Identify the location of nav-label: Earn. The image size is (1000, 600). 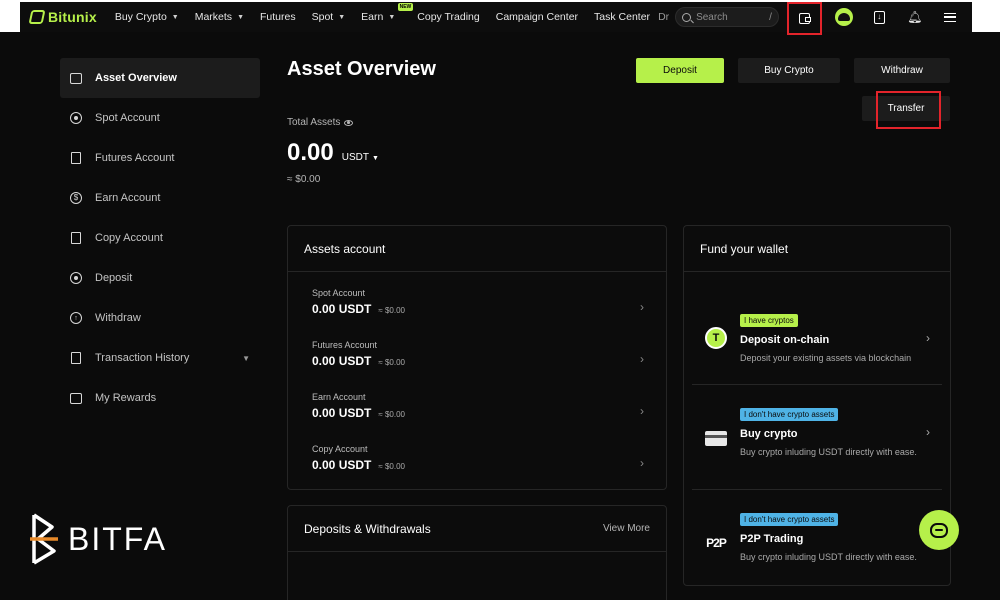
(372, 17).